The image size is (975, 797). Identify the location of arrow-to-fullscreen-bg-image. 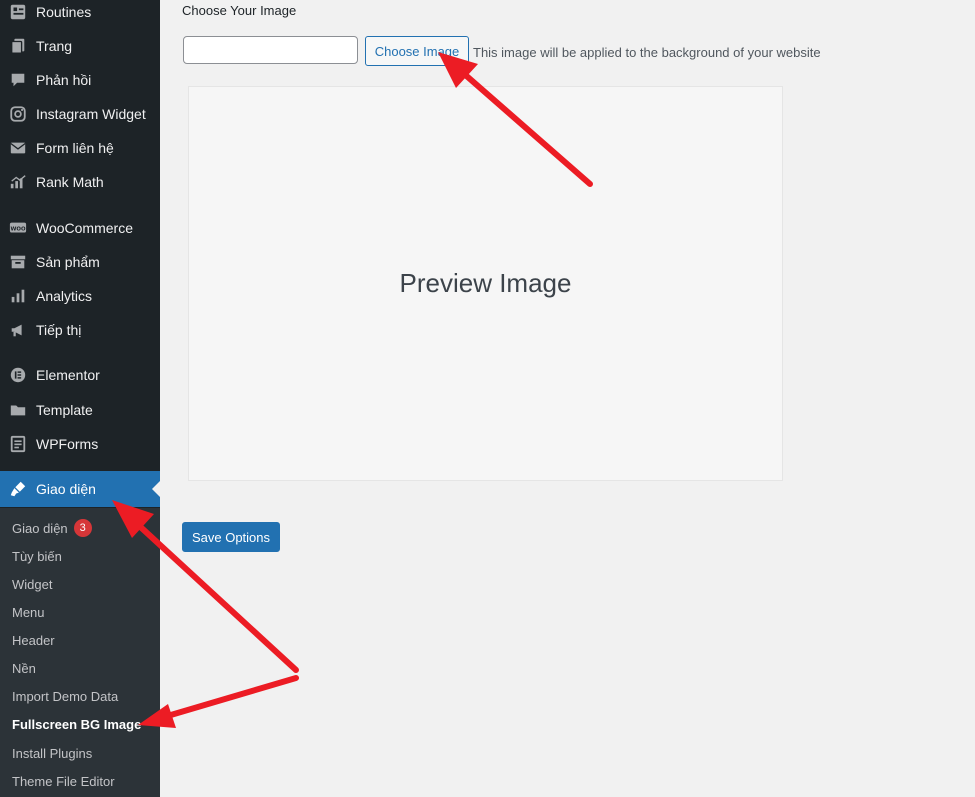
(218, 701).